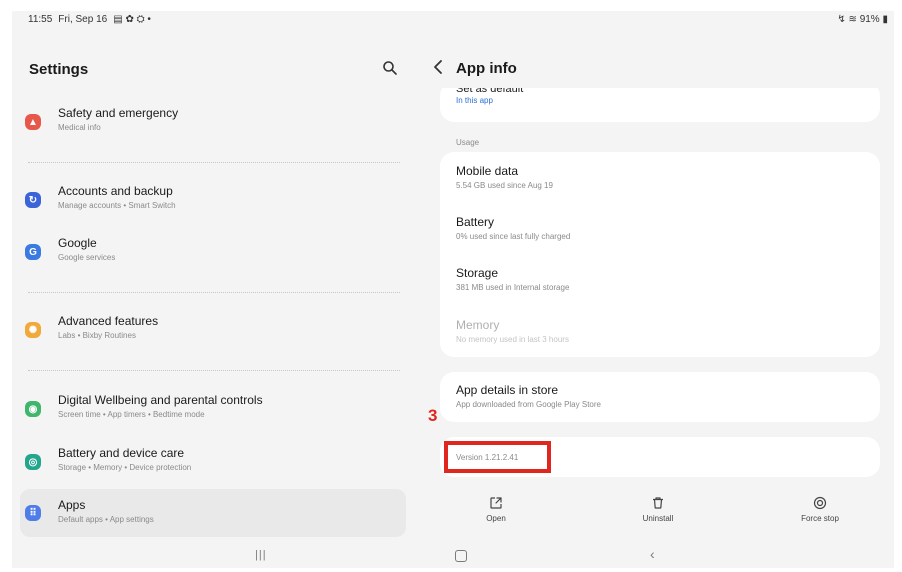 This screenshot has width=902, height=572. I want to click on status-date: Fri, Sep 16, so click(83, 19).